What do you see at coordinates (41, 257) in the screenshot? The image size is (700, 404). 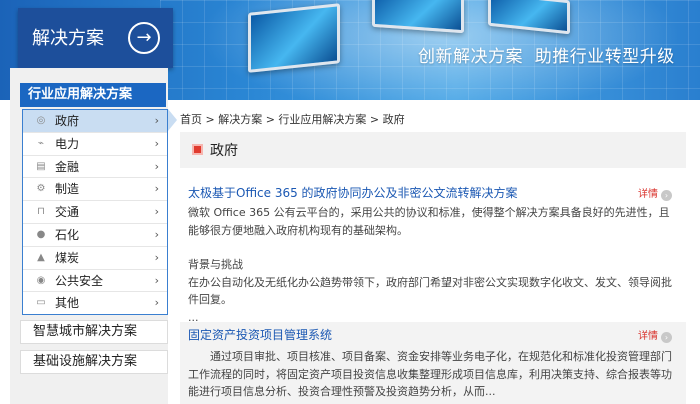 I see `coal-icon: ▲` at bounding box center [41, 257].